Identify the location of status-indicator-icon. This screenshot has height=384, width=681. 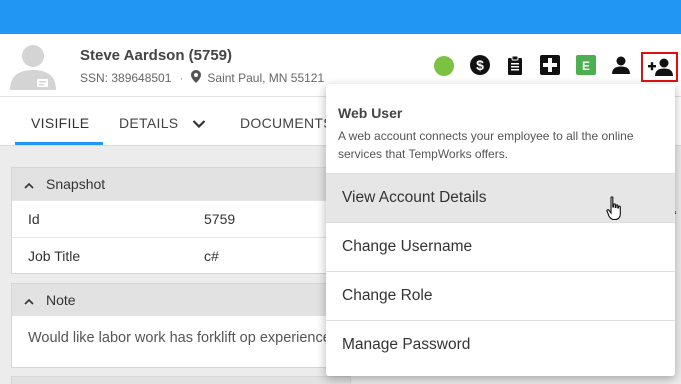
(444, 66).